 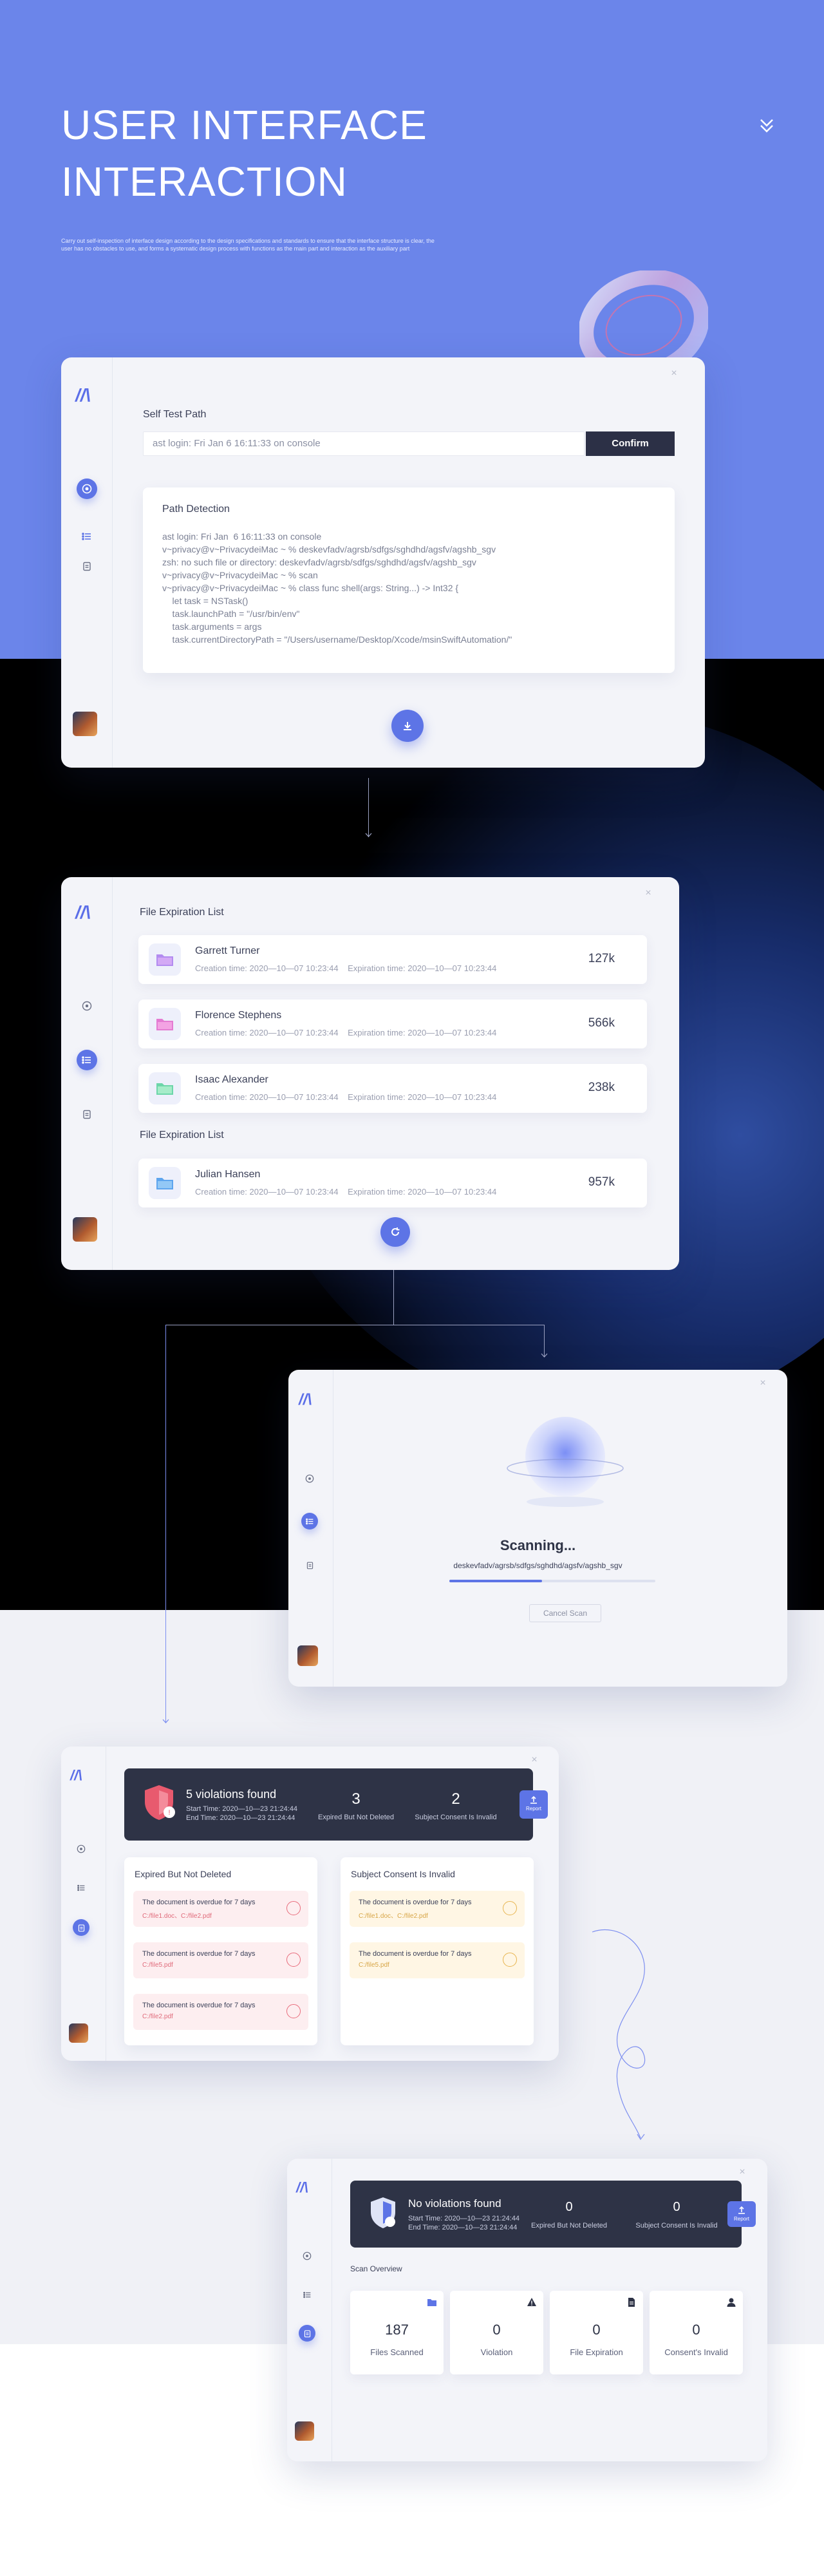 I want to click on file-size: 238k, so click(x=601, y=1087).